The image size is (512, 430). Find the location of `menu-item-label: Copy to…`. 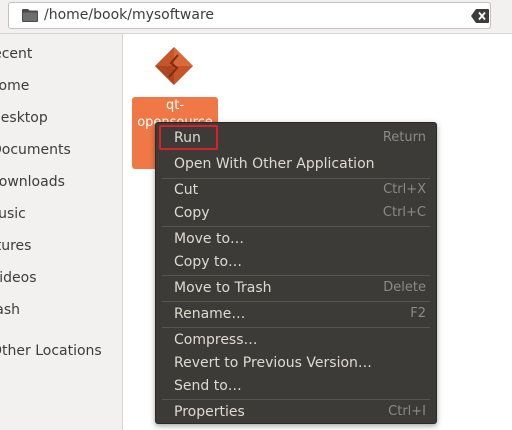

menu-item-label: Copy to… is located at coordinates (208, 262).